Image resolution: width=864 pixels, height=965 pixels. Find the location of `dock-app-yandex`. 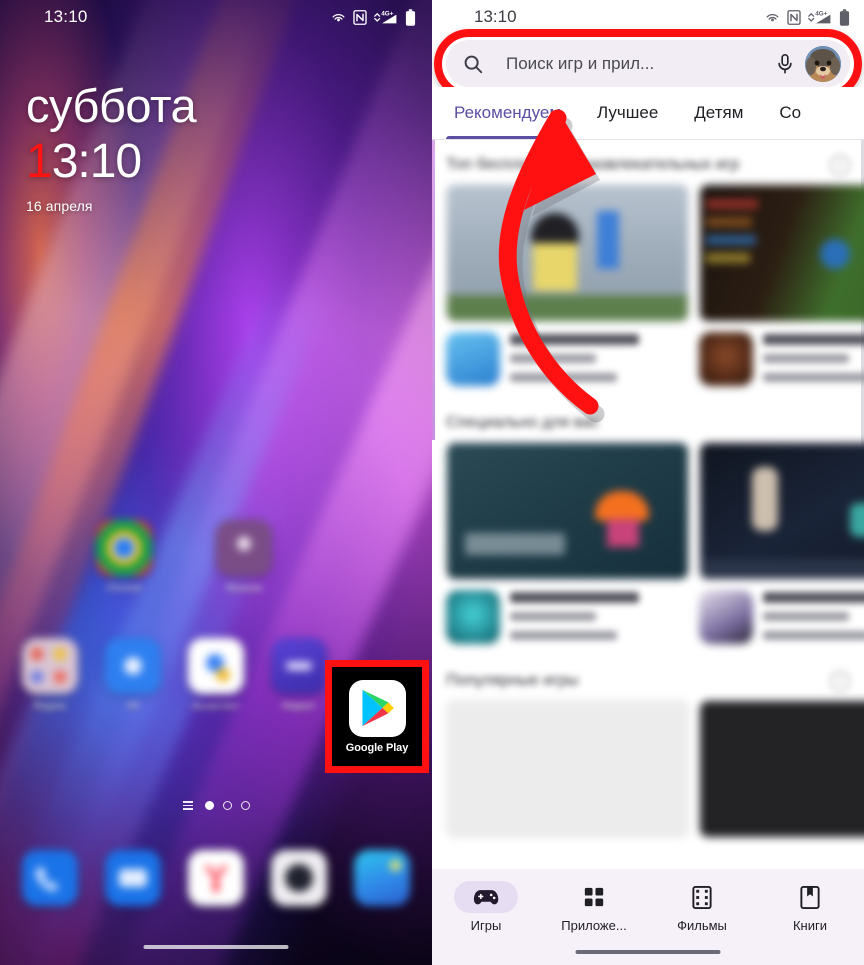

dock-app-yandex is located at coordinates (216, 878).